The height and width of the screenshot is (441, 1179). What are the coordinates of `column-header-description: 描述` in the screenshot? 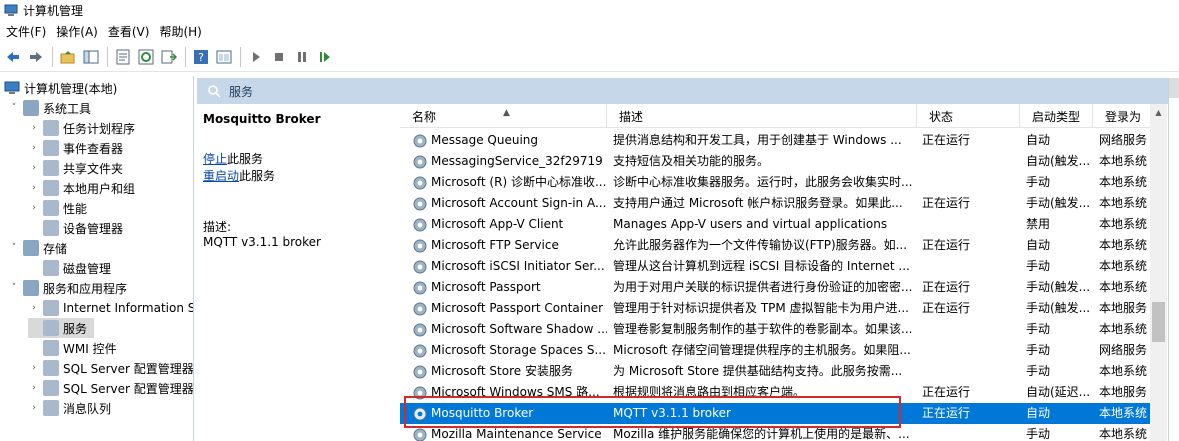 It's located at (762, 116).